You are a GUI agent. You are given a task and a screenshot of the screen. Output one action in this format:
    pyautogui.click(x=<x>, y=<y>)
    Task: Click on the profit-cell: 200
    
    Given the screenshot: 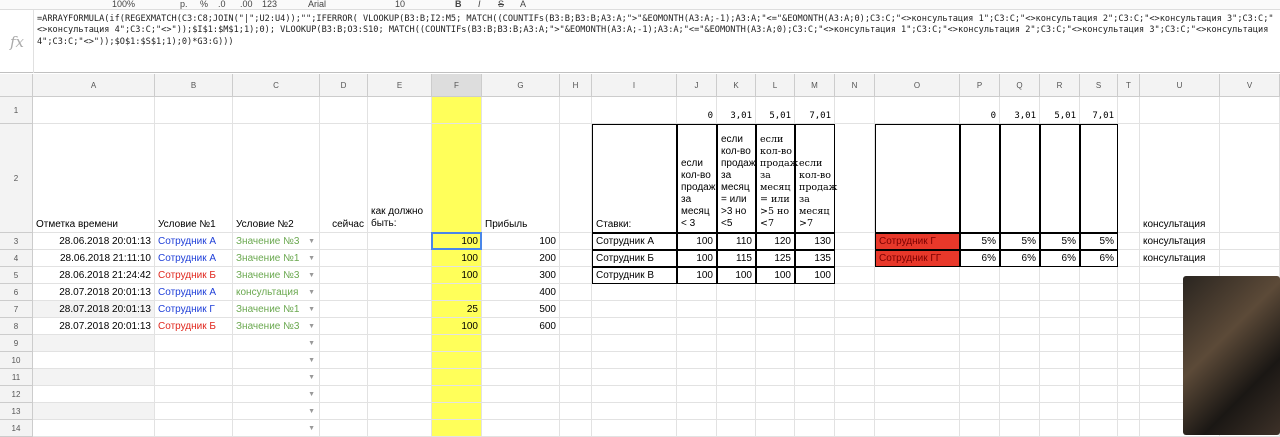 What is the action you would take?
    pyautogui.click(x=521, y=258)
    